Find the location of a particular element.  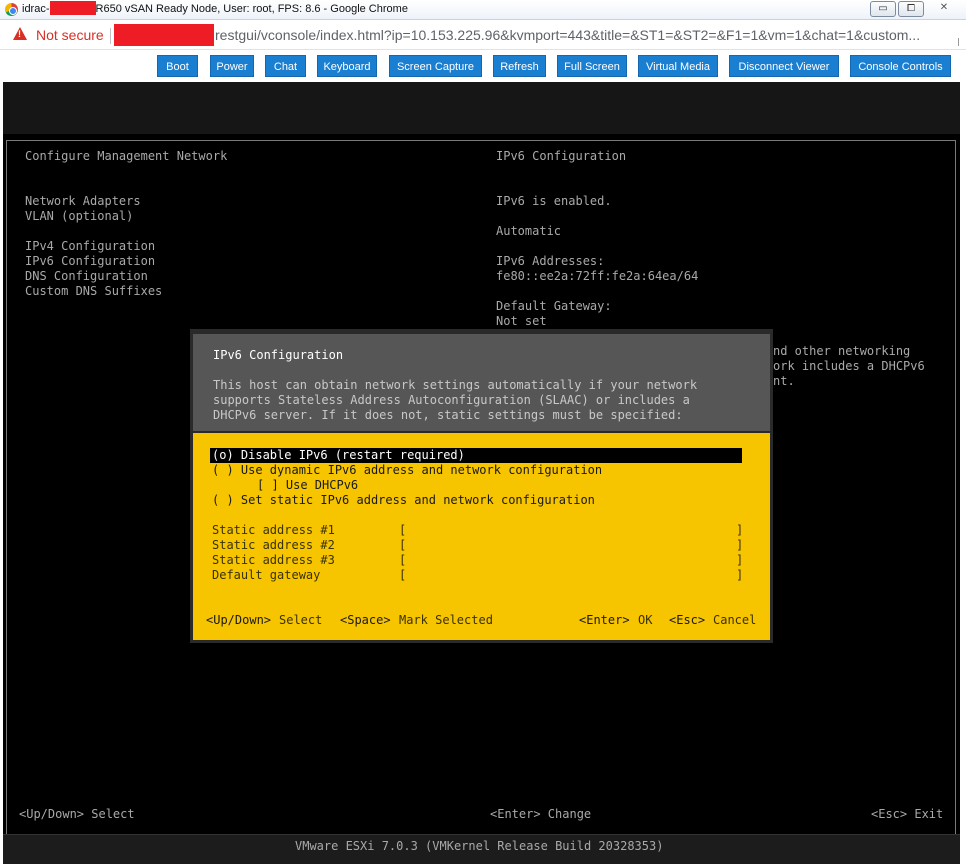

checkbox-use-dhcpv6: [ ] Use DHCPv6 is located at coordinates (307, 485).